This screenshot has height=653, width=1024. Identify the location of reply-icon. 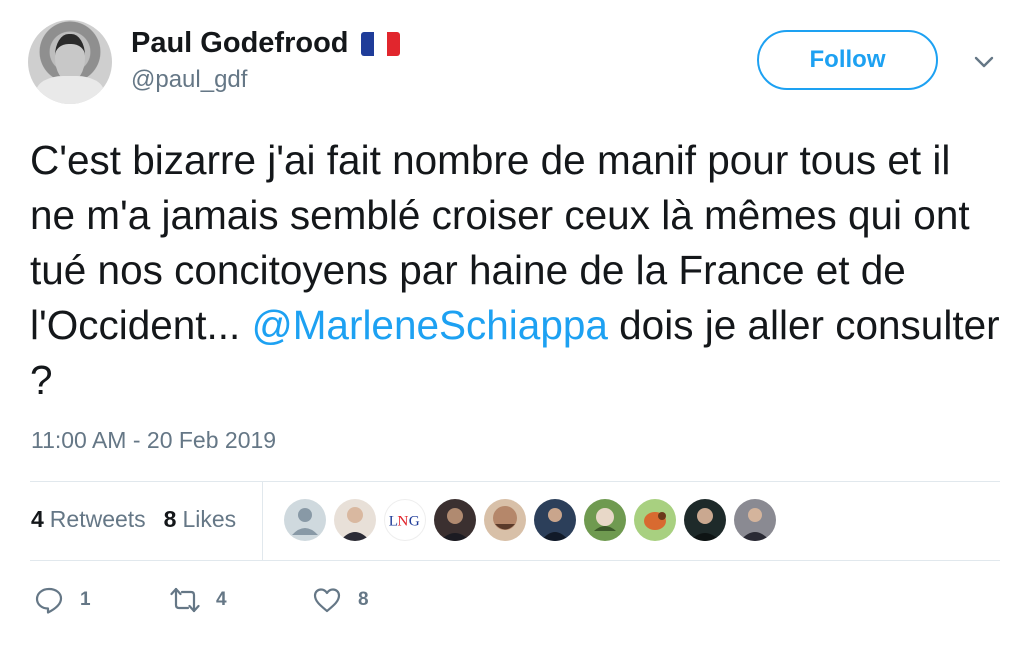
(49, 600).